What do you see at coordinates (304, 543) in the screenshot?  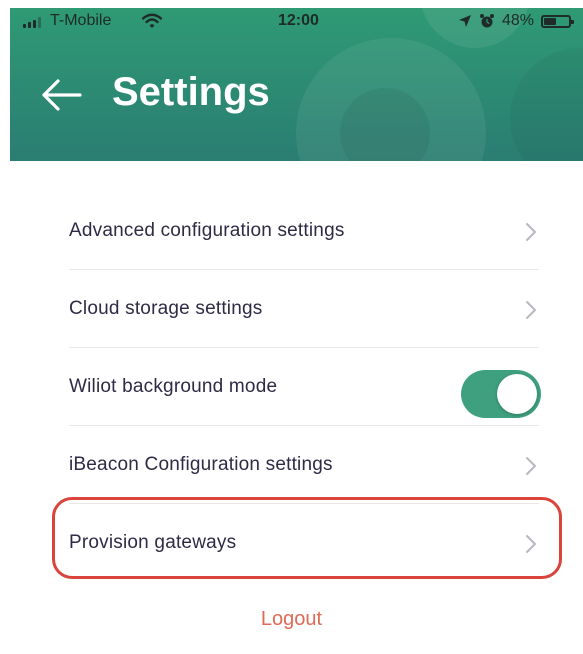 I see `provision-gateways-item: Provision gateways` at bounding box center [304, 543].